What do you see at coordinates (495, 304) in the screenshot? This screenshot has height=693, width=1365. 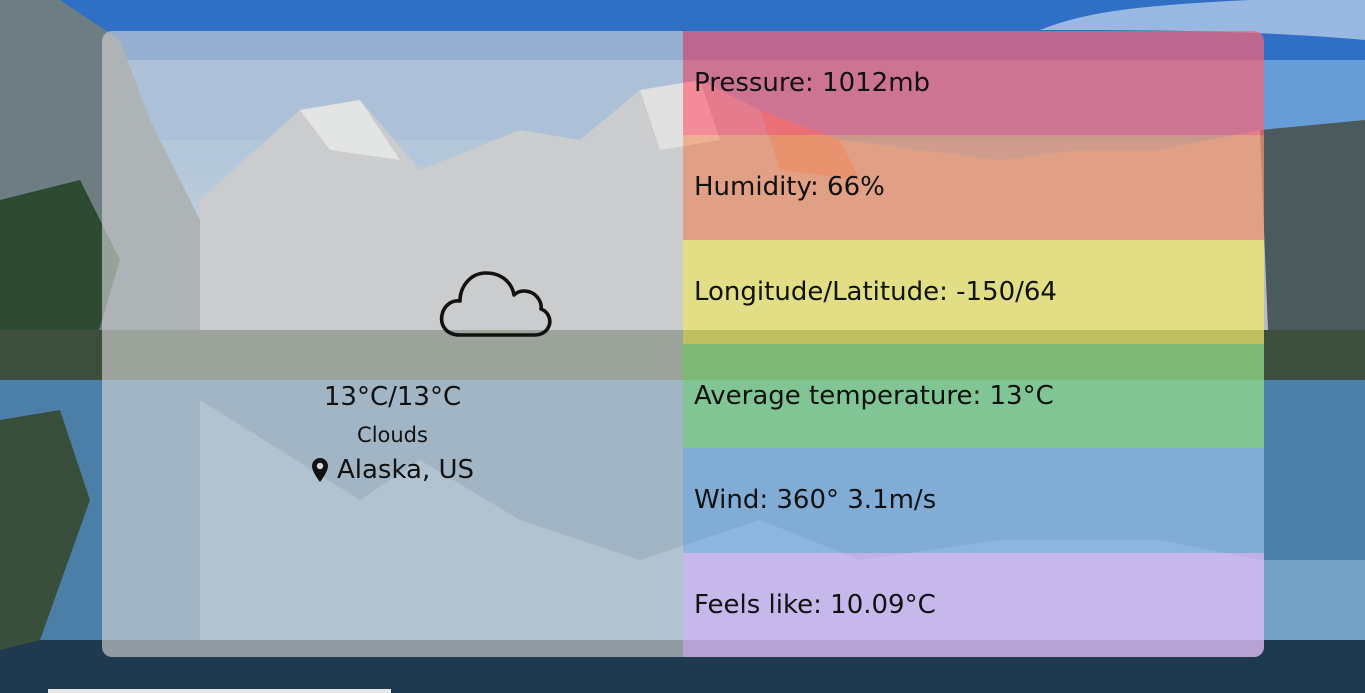 I see `cloud-icon` at bounding box center [495, 304].